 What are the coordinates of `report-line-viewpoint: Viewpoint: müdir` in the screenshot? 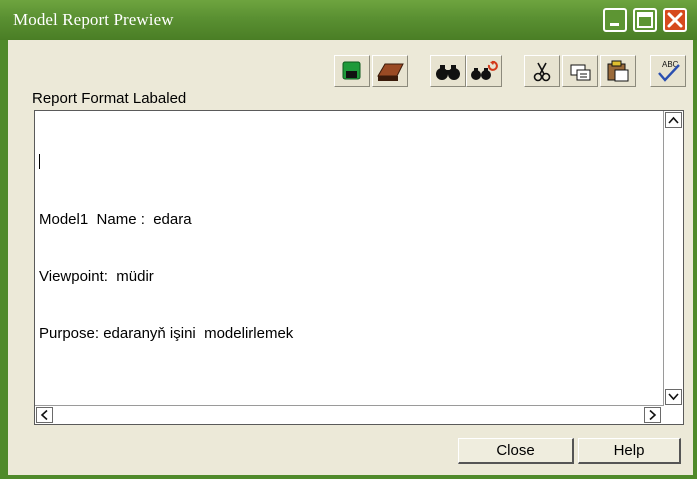 It's located at (96, 276).